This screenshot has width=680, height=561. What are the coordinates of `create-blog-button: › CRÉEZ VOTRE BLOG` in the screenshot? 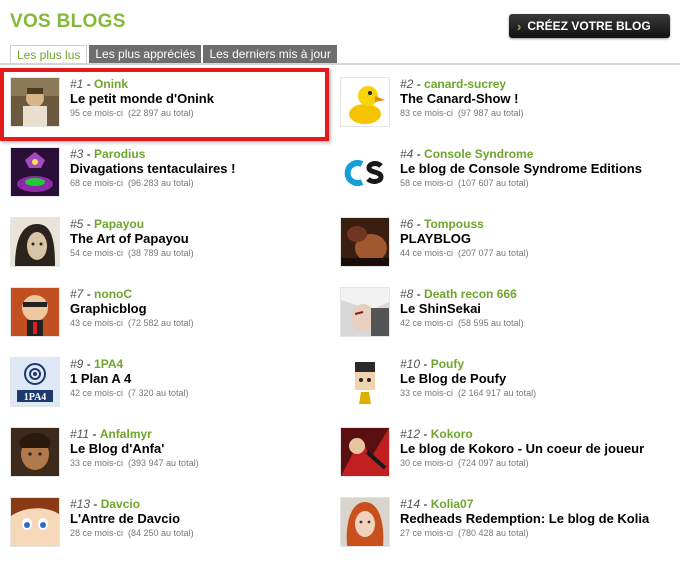 It's located at (589, 26).